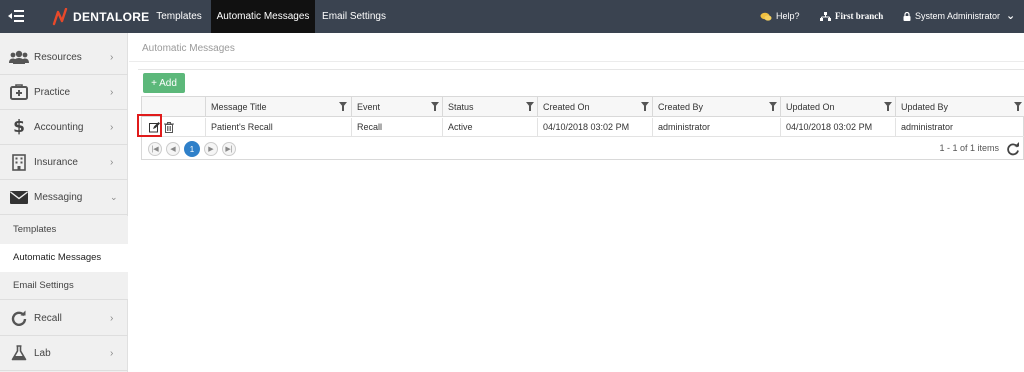 This screenshot has height=372, width=1024. Describe the element at coordinates (64, 258) in the screenshot. I see `sidebar-subitem-automatic-messages: Automatic Messages` at that location.